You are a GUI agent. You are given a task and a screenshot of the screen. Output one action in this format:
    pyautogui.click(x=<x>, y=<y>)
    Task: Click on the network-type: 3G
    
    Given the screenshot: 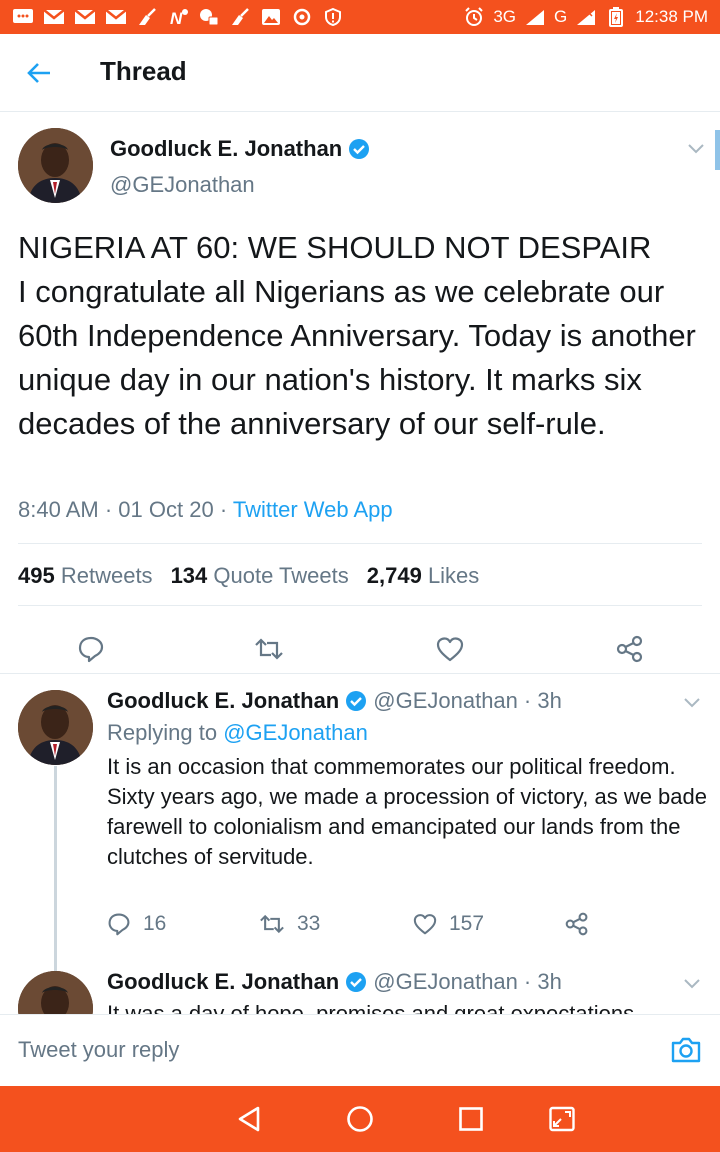 What is the action you would take?
    pyautogui.click(x=504, y=16)
    